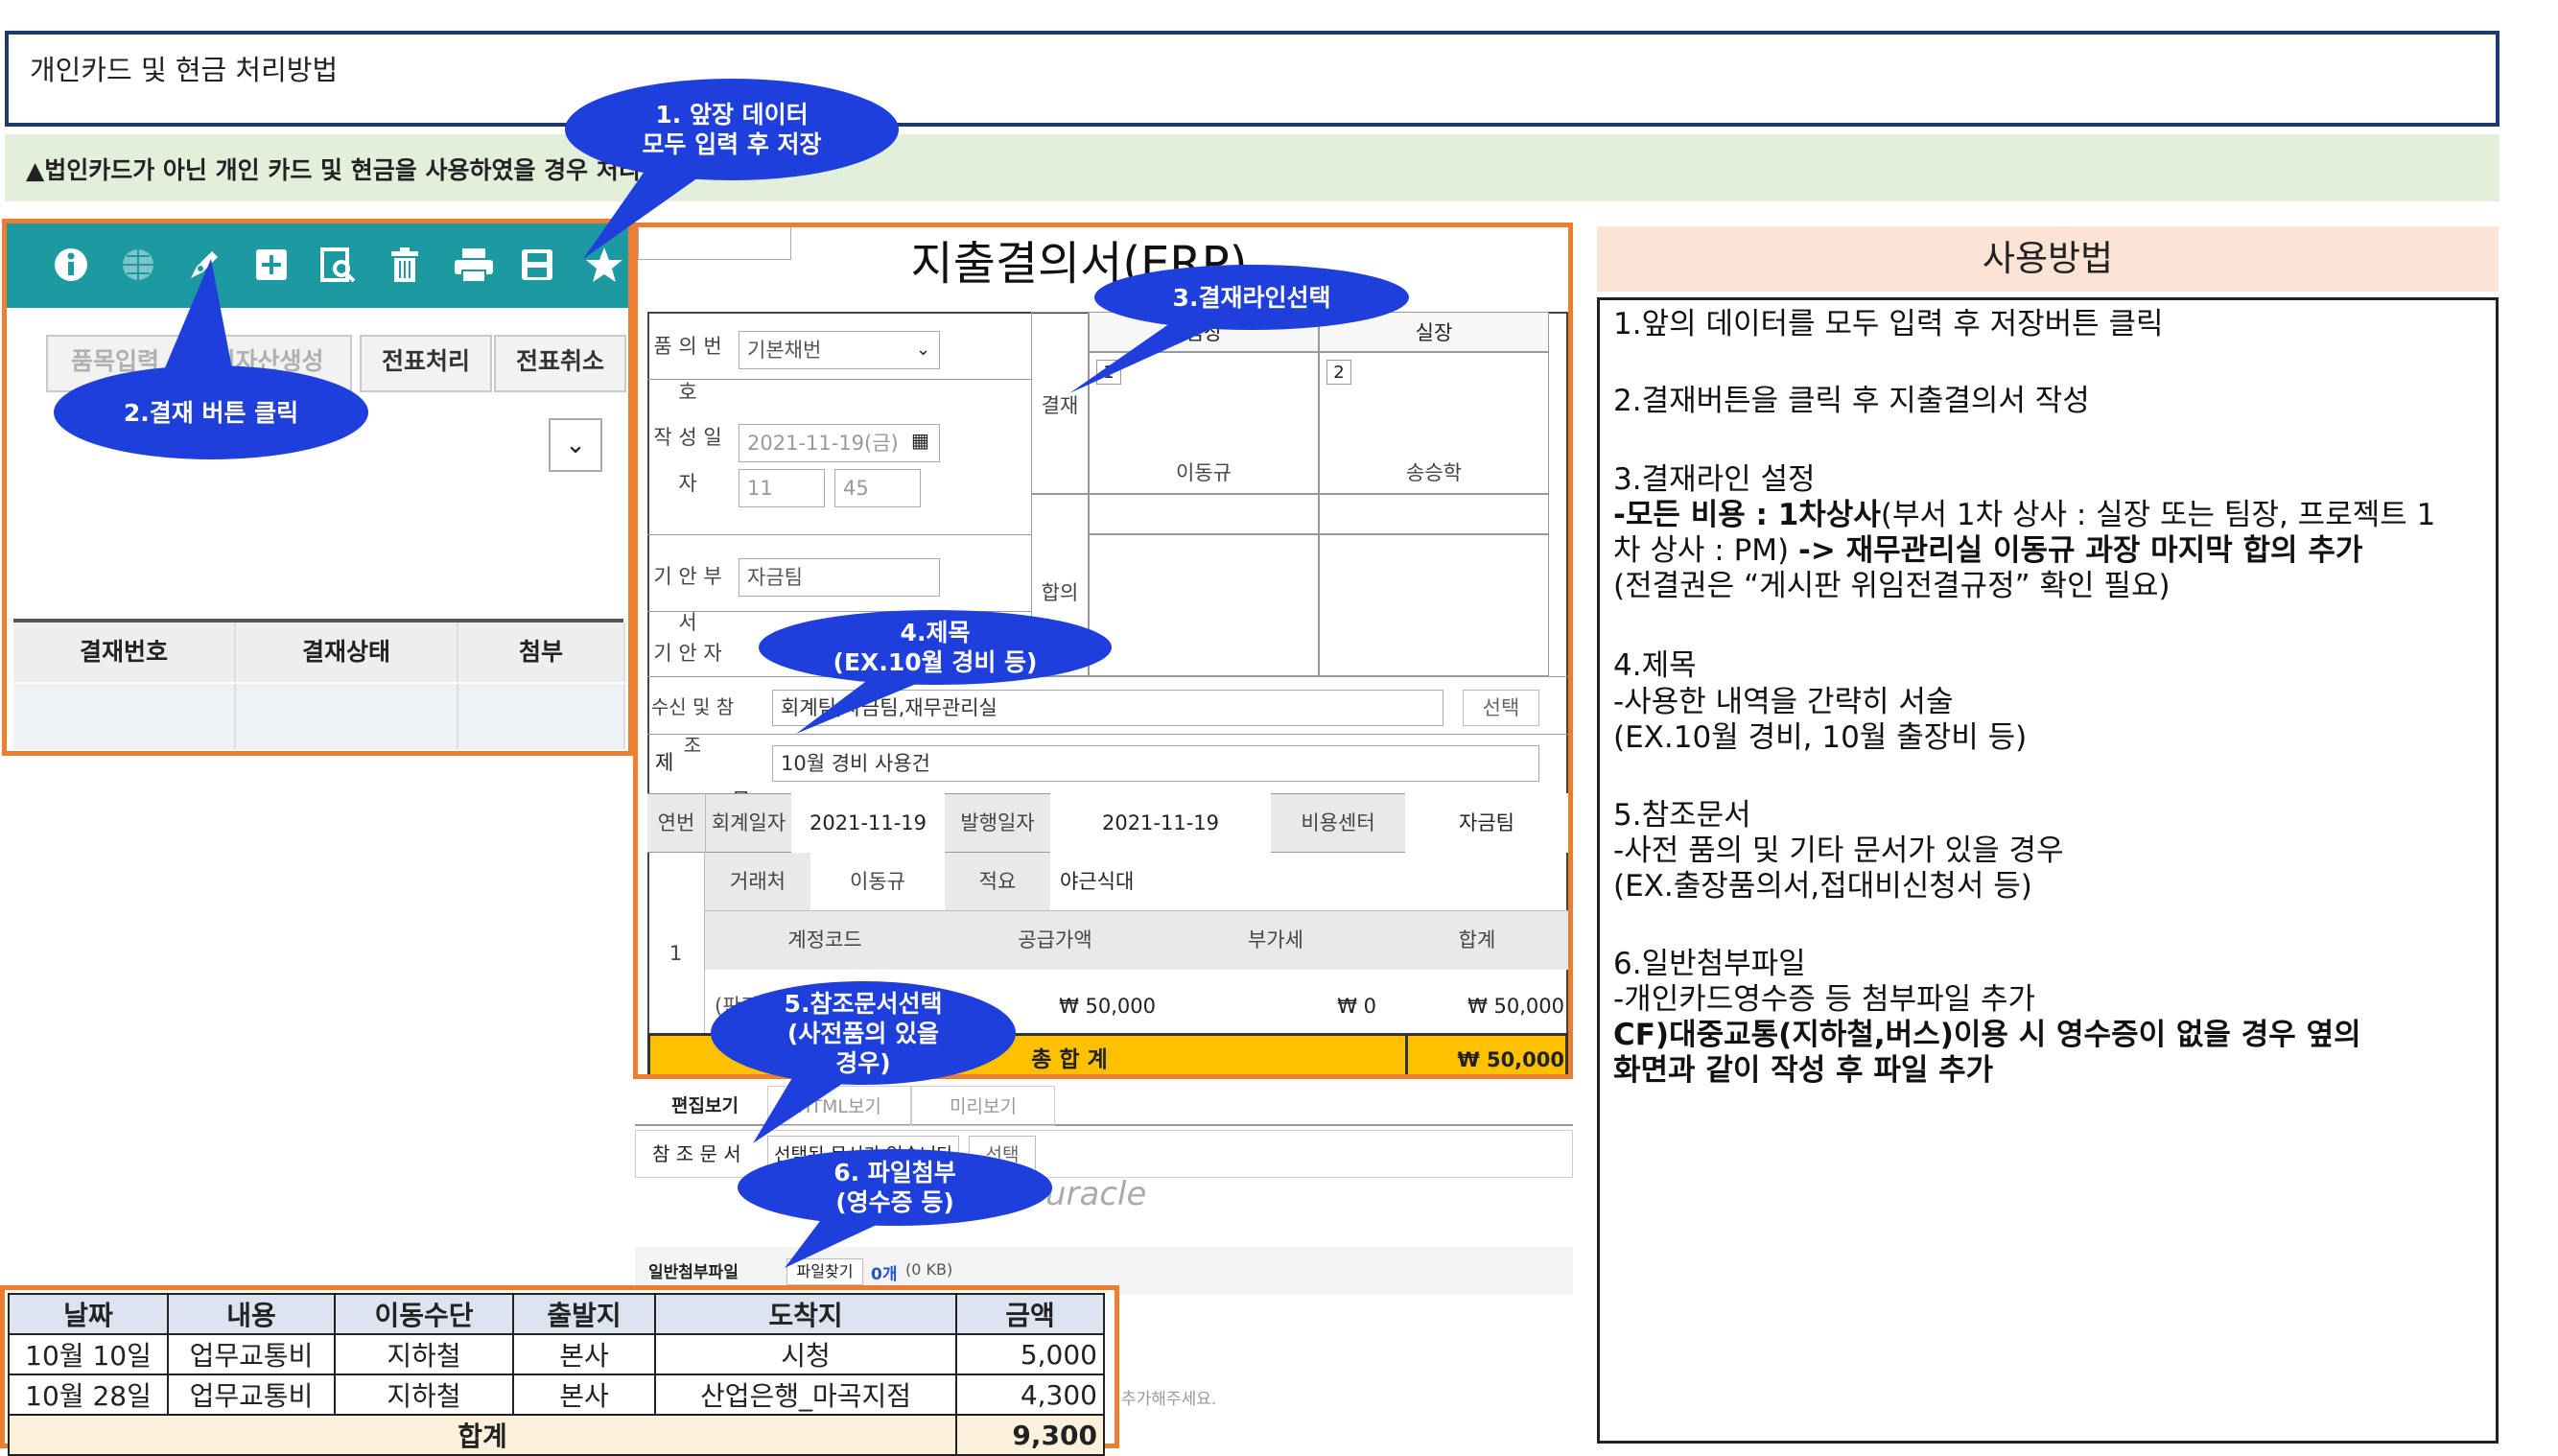 The width and height of the screenshot is (2558, 1456). I want to click on issue-date-value: 2021-11-19, so click(1160, 823).